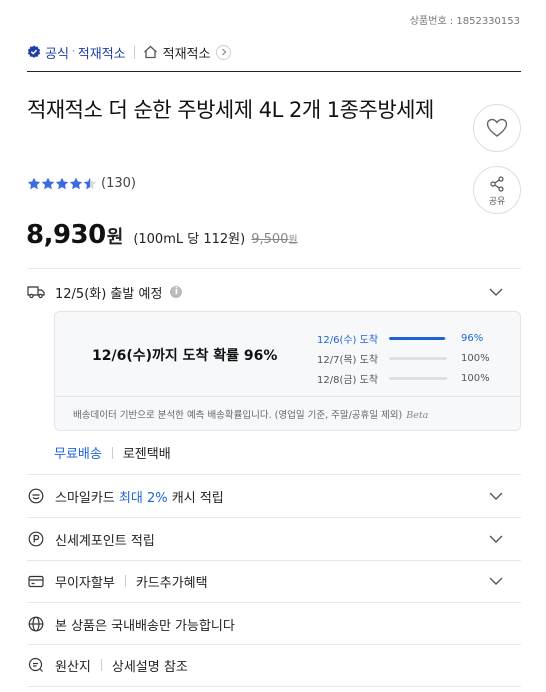 This screenshot has width=546, height=692. I want to click on probability-item: 12/7(목) 도착 100%, so click(412, 358).